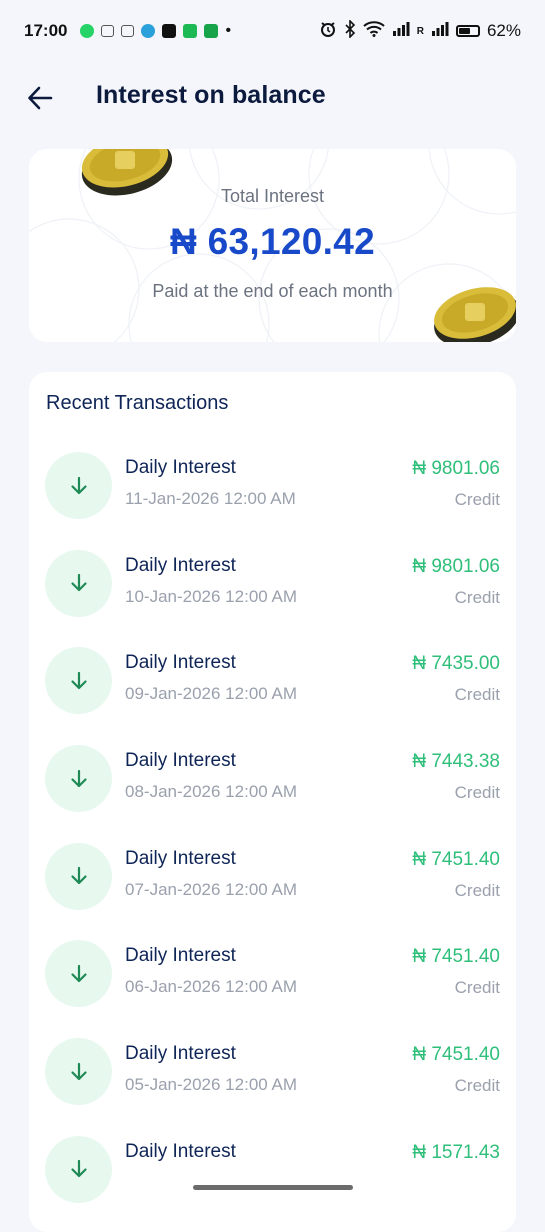  What do you see at coordinates (456, 1152) in the screenshot?
I see `transaction-amount: ₦ 1571.43` at bounding box center [456, 1152].